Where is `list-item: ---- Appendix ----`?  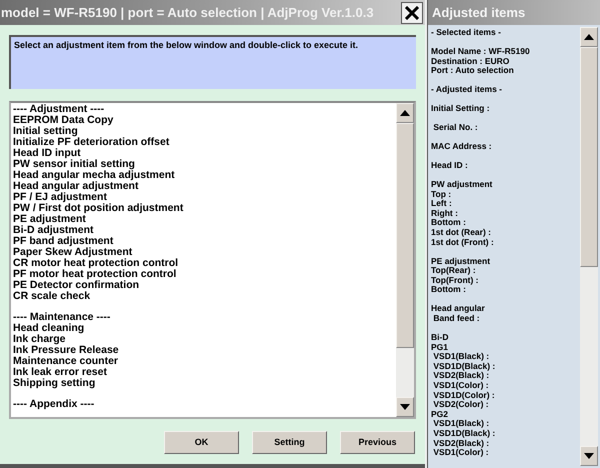 list-item: ---- Appendix ---- is located at coordinates (53, 404).